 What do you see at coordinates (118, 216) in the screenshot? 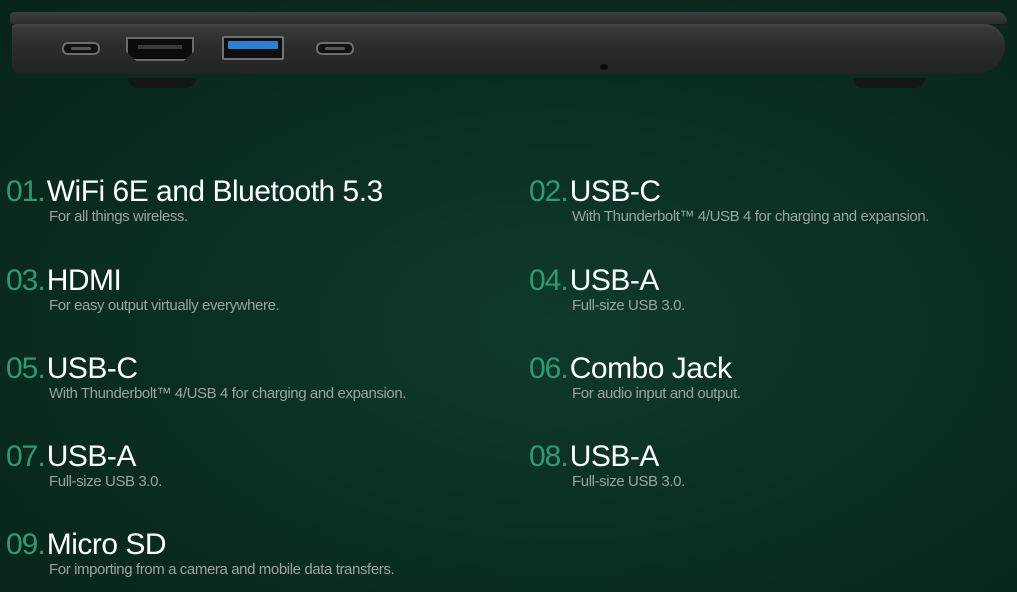
I see `feature-description: For all things wireless.` at bounding box center [118, 216].